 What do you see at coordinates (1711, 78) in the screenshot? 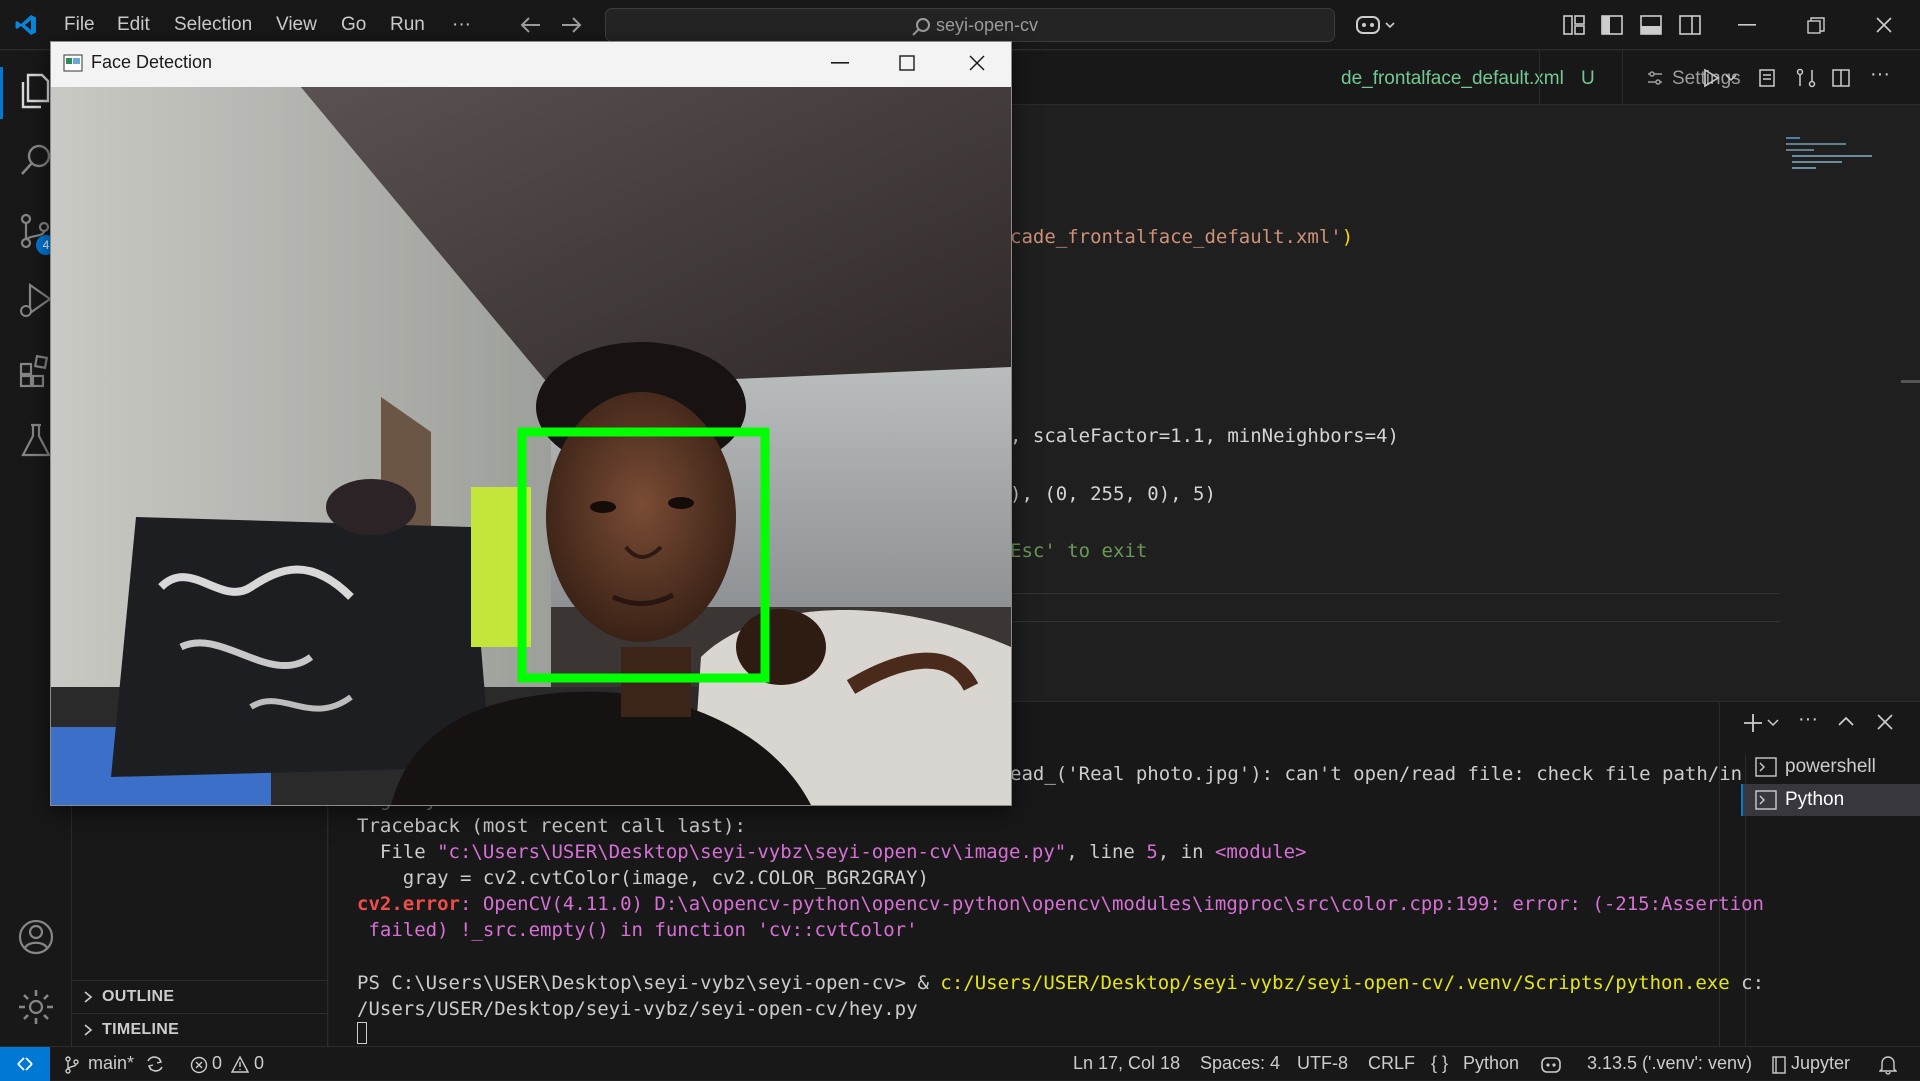
I see `run-python-file-icon` at bounding box center [1711, 78].